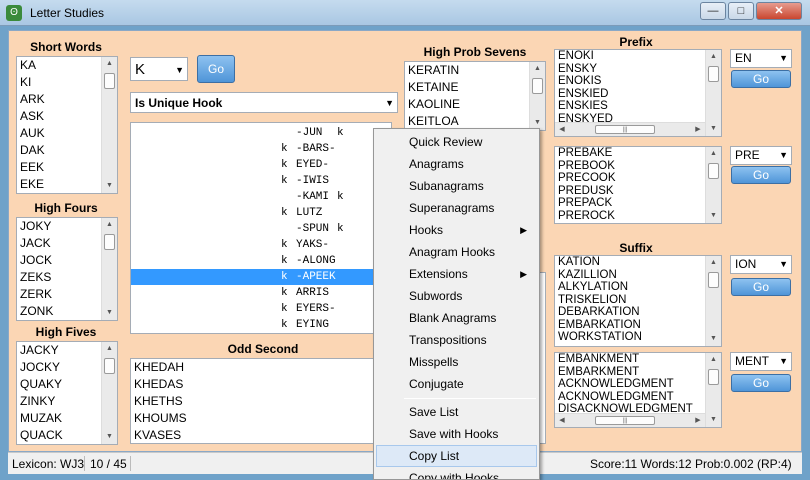 The width and height of the screenshot is (810, 480). I want to click on list-item: DEBARKATION, so click(638, 312).